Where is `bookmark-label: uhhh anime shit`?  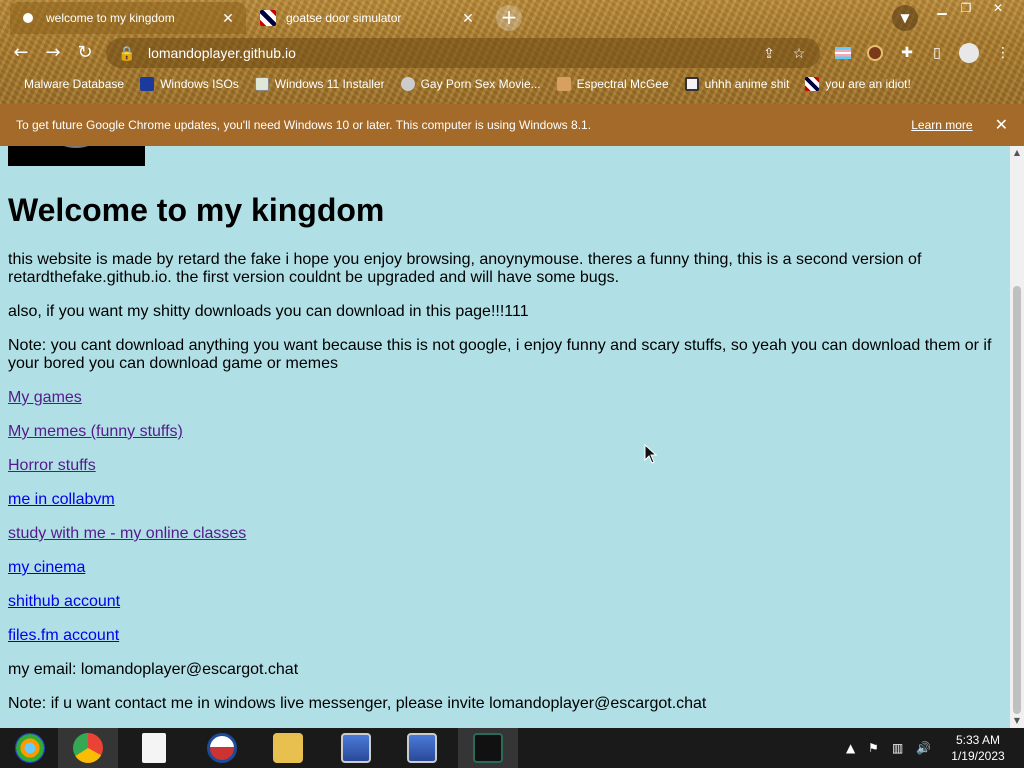 bookmark-label: uhhh anime shit is located at coordinates (747, 84).